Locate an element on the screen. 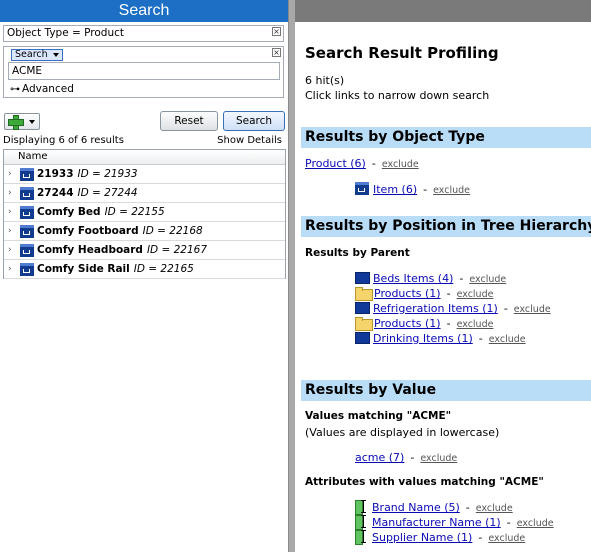 Image resolution: width=591 pixels, height=552 pixels. parent-link: Drinking Items (1) is located at coordinates (423, 338).